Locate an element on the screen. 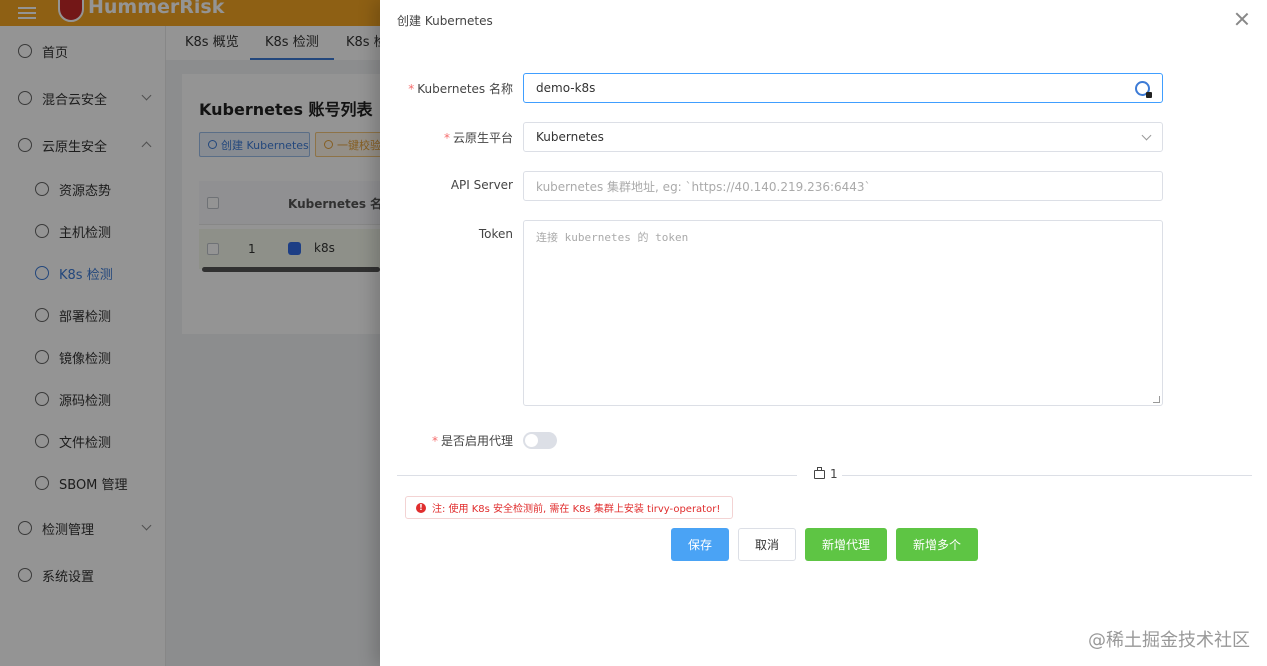 Image resolution: width=1267 pixels, height=666 pixels. toggle-knob is located at coordinates (531, 440).